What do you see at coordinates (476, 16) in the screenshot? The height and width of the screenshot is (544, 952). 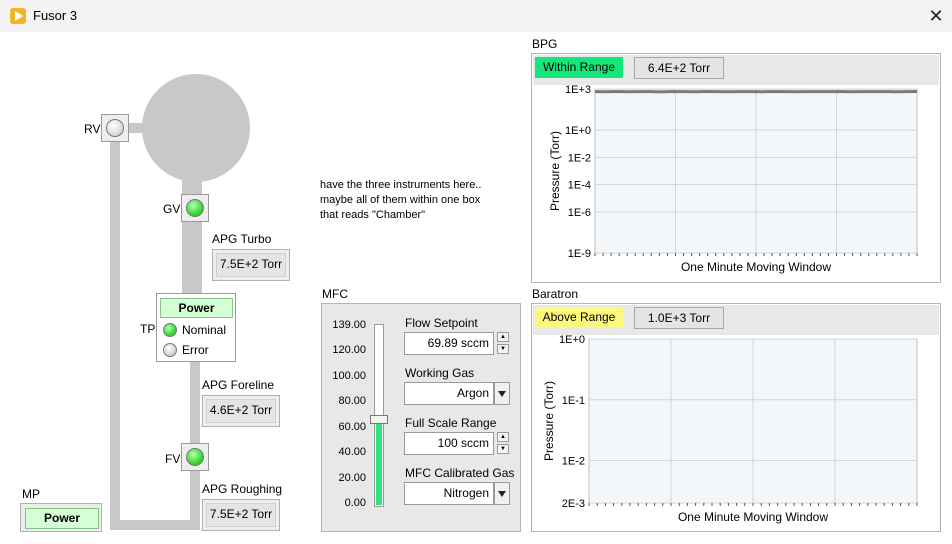 I see `title-bar: Fusor 3 ✕` at bounding box center [476, 16].